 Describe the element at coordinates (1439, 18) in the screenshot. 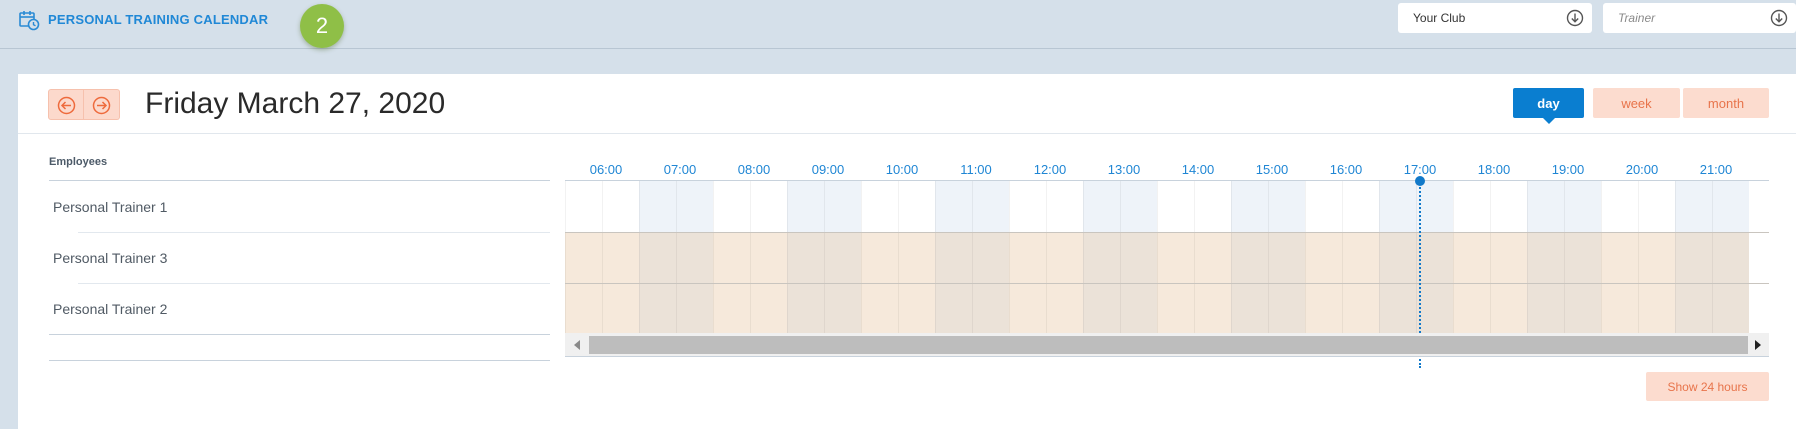

I see `club-select-value: Your Club` at that location.